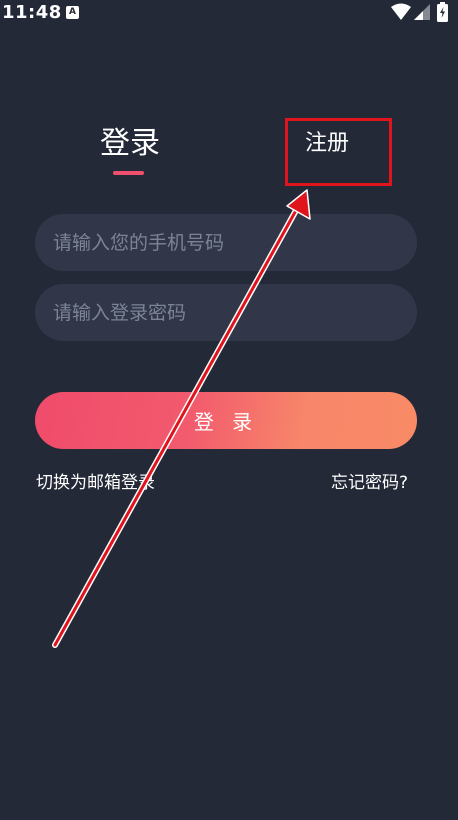  I want to click on battery-icon, so click(442, 12).